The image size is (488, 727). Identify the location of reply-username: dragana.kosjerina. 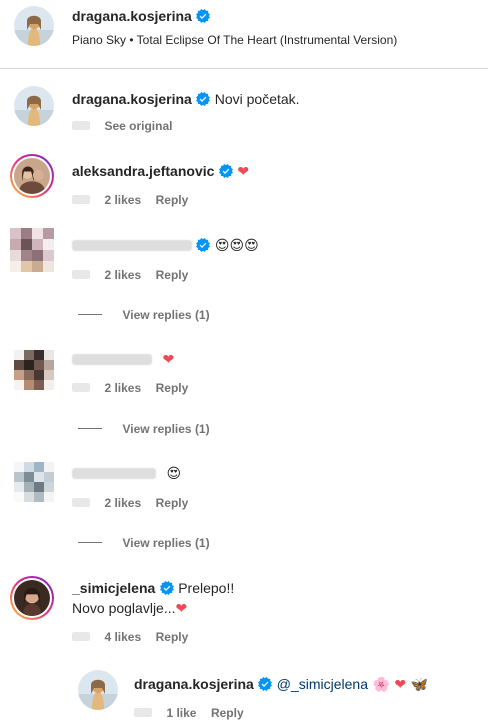
(194, 684).